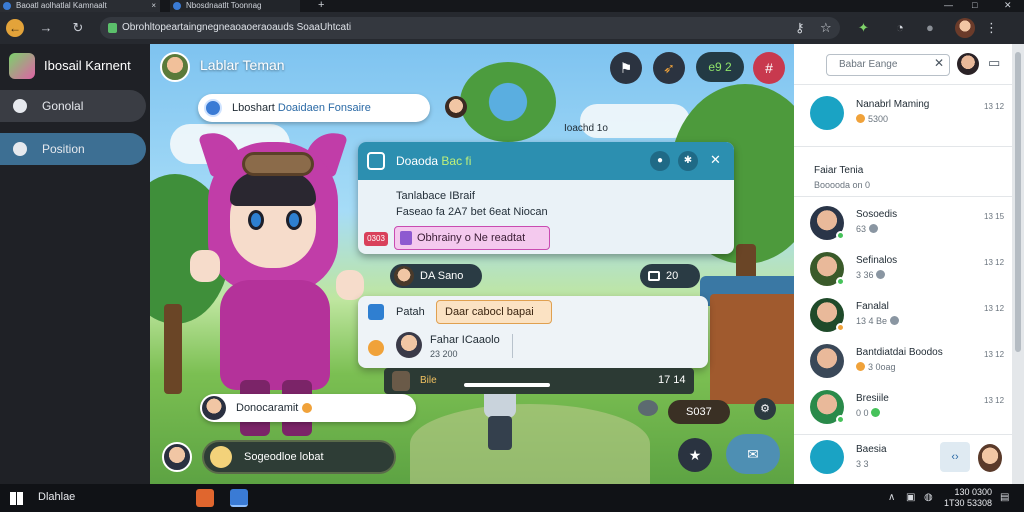 The image size is (1024, 512). What do you see at coordinates (153, 6) in the screenshot?
I see `tab-close-icon: ×` at bounding box center [153, 6].